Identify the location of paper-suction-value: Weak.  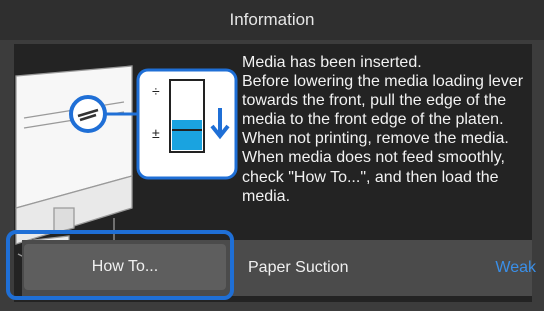
(515, 268).